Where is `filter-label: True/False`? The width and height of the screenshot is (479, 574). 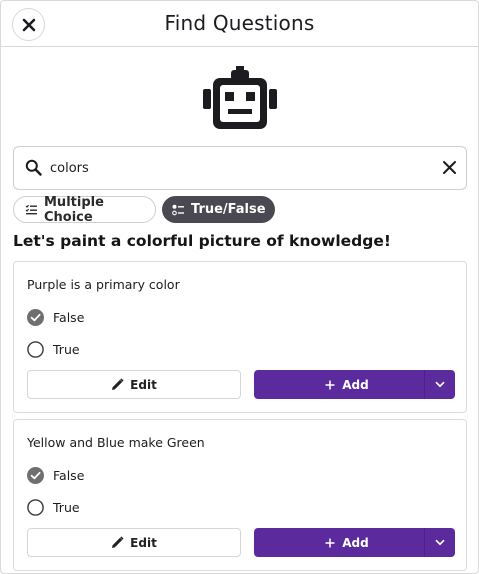
filter-label: True/False is located at coordinates (228, 209).